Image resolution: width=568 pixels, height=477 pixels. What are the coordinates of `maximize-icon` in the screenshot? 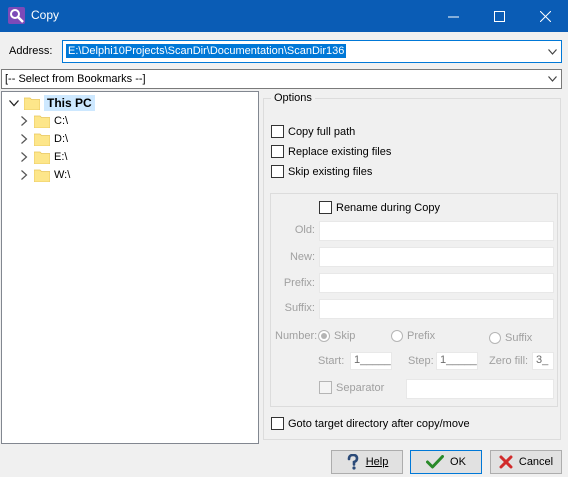 It's located at (499, 16).